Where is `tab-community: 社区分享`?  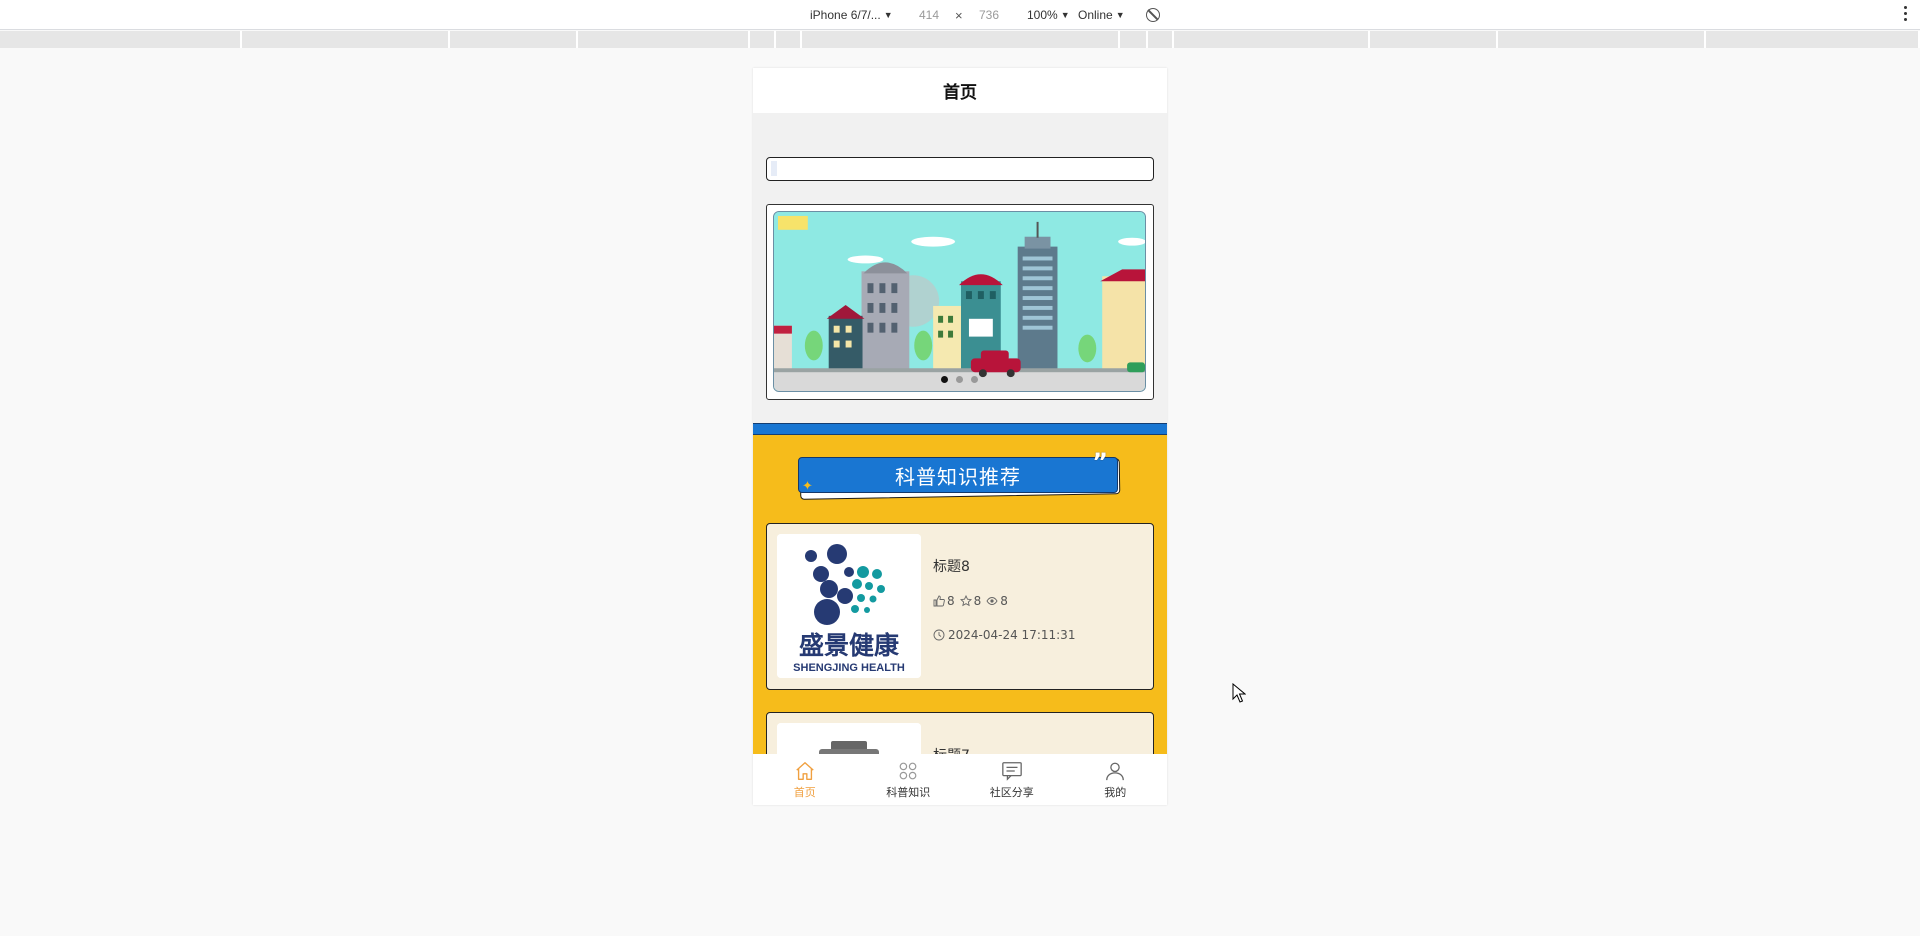 tab-community: 社区分享 is located at coordinates (1012, 779).